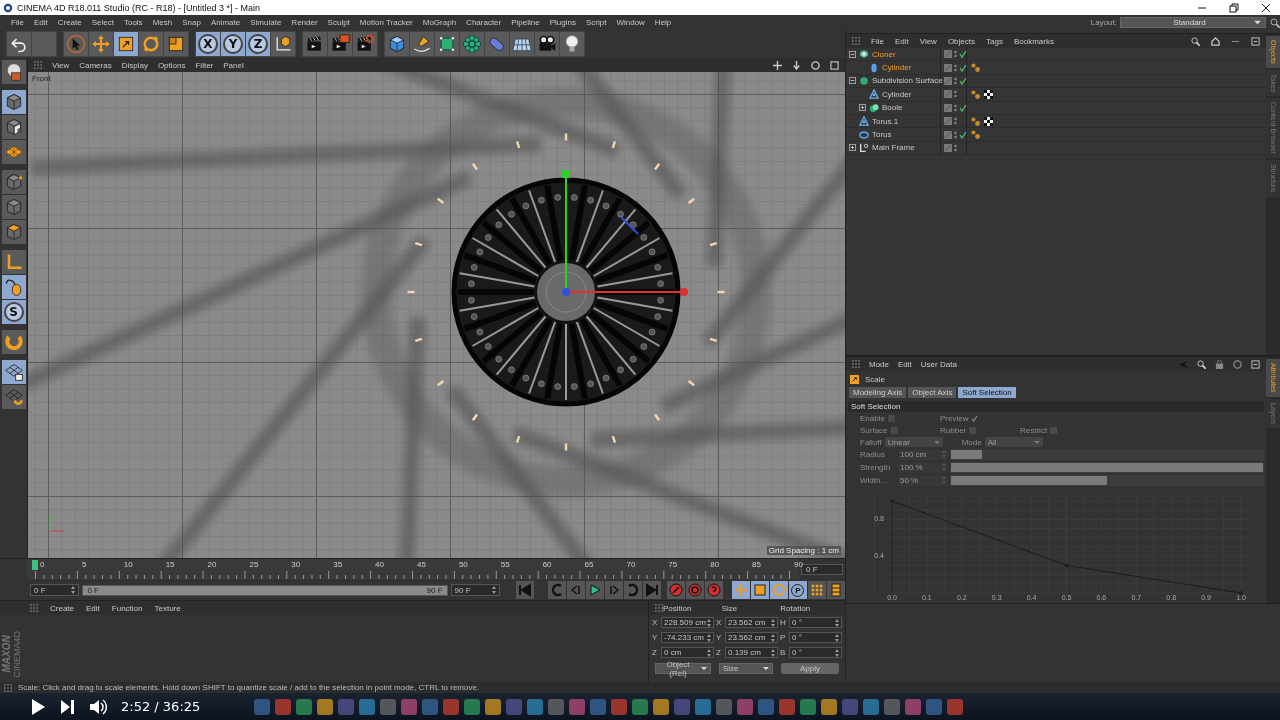 The height and width of the screenshot is (720, 1280). Describe the element at coordinates (687, 652) in the screenshot. I see `coordinate-field: 0 cm` at that location.